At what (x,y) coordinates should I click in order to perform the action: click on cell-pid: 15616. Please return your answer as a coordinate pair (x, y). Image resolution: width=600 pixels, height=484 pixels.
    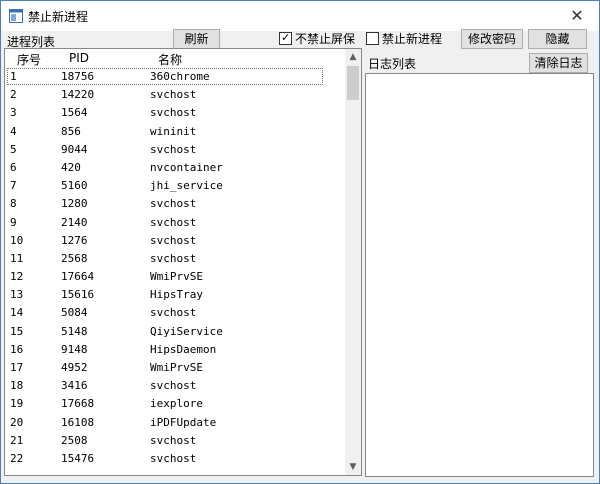
    Looking at the image, I should click on (78, 295).